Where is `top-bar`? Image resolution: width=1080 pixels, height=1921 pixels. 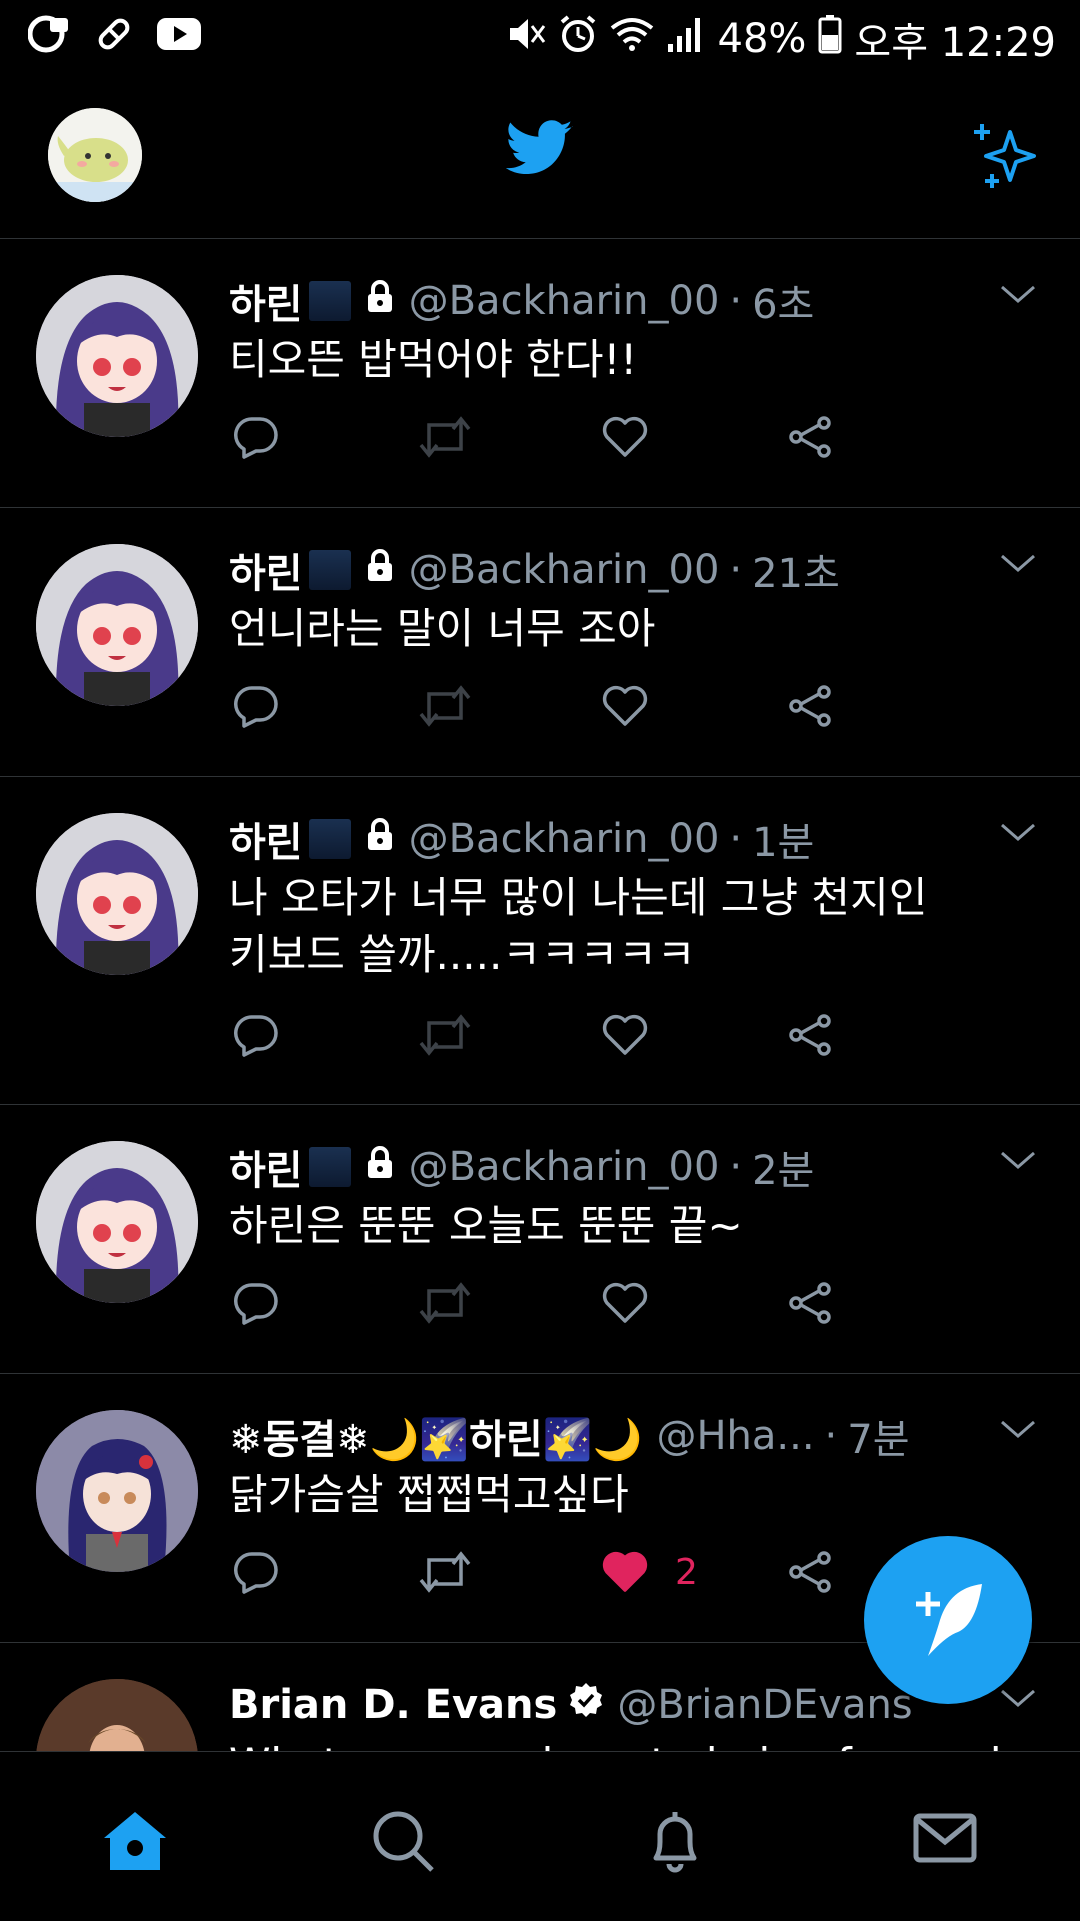
top-bar is located at coordinates (540, 155).